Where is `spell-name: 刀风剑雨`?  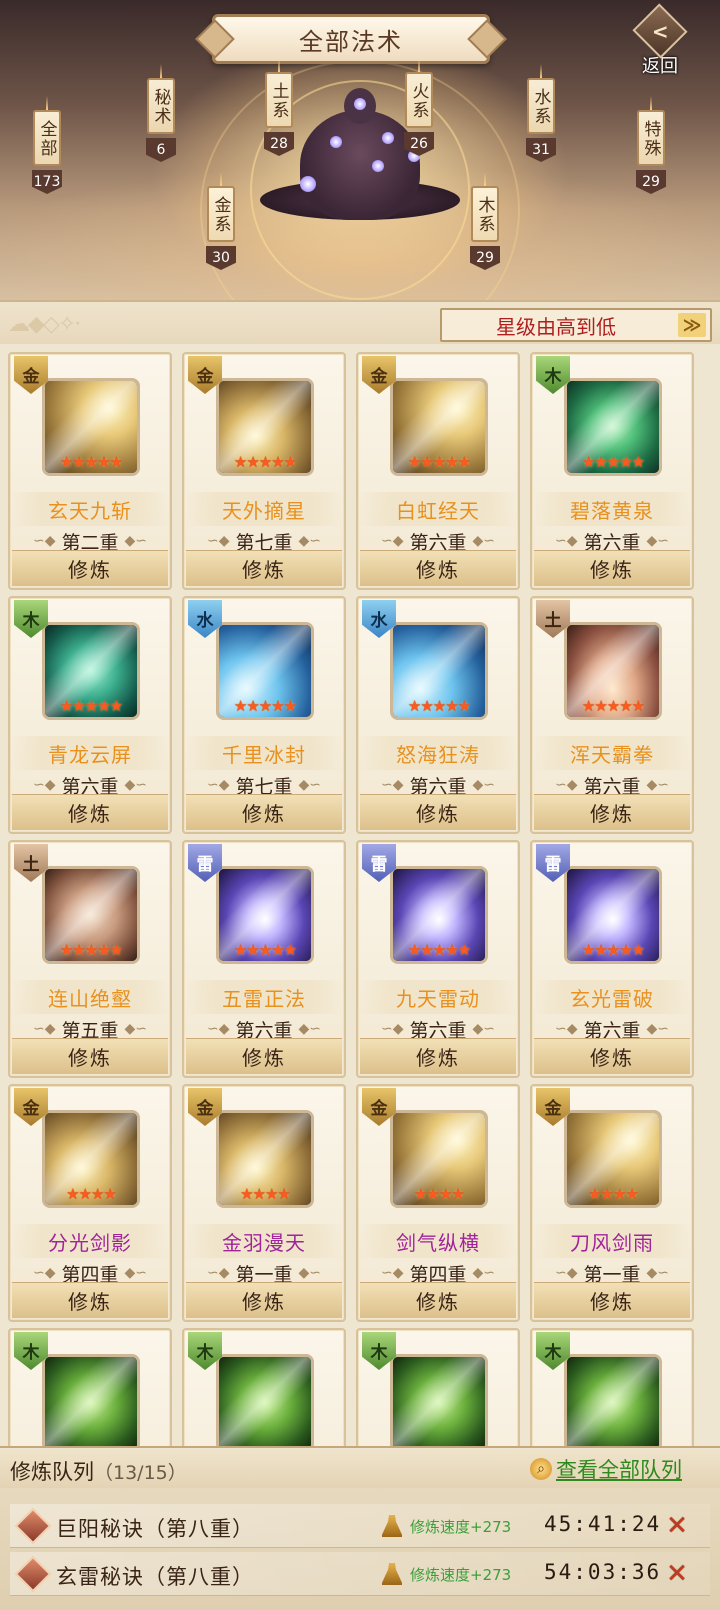
spell-name: 刀风剑雨 is located at coordinates (612, 1241).